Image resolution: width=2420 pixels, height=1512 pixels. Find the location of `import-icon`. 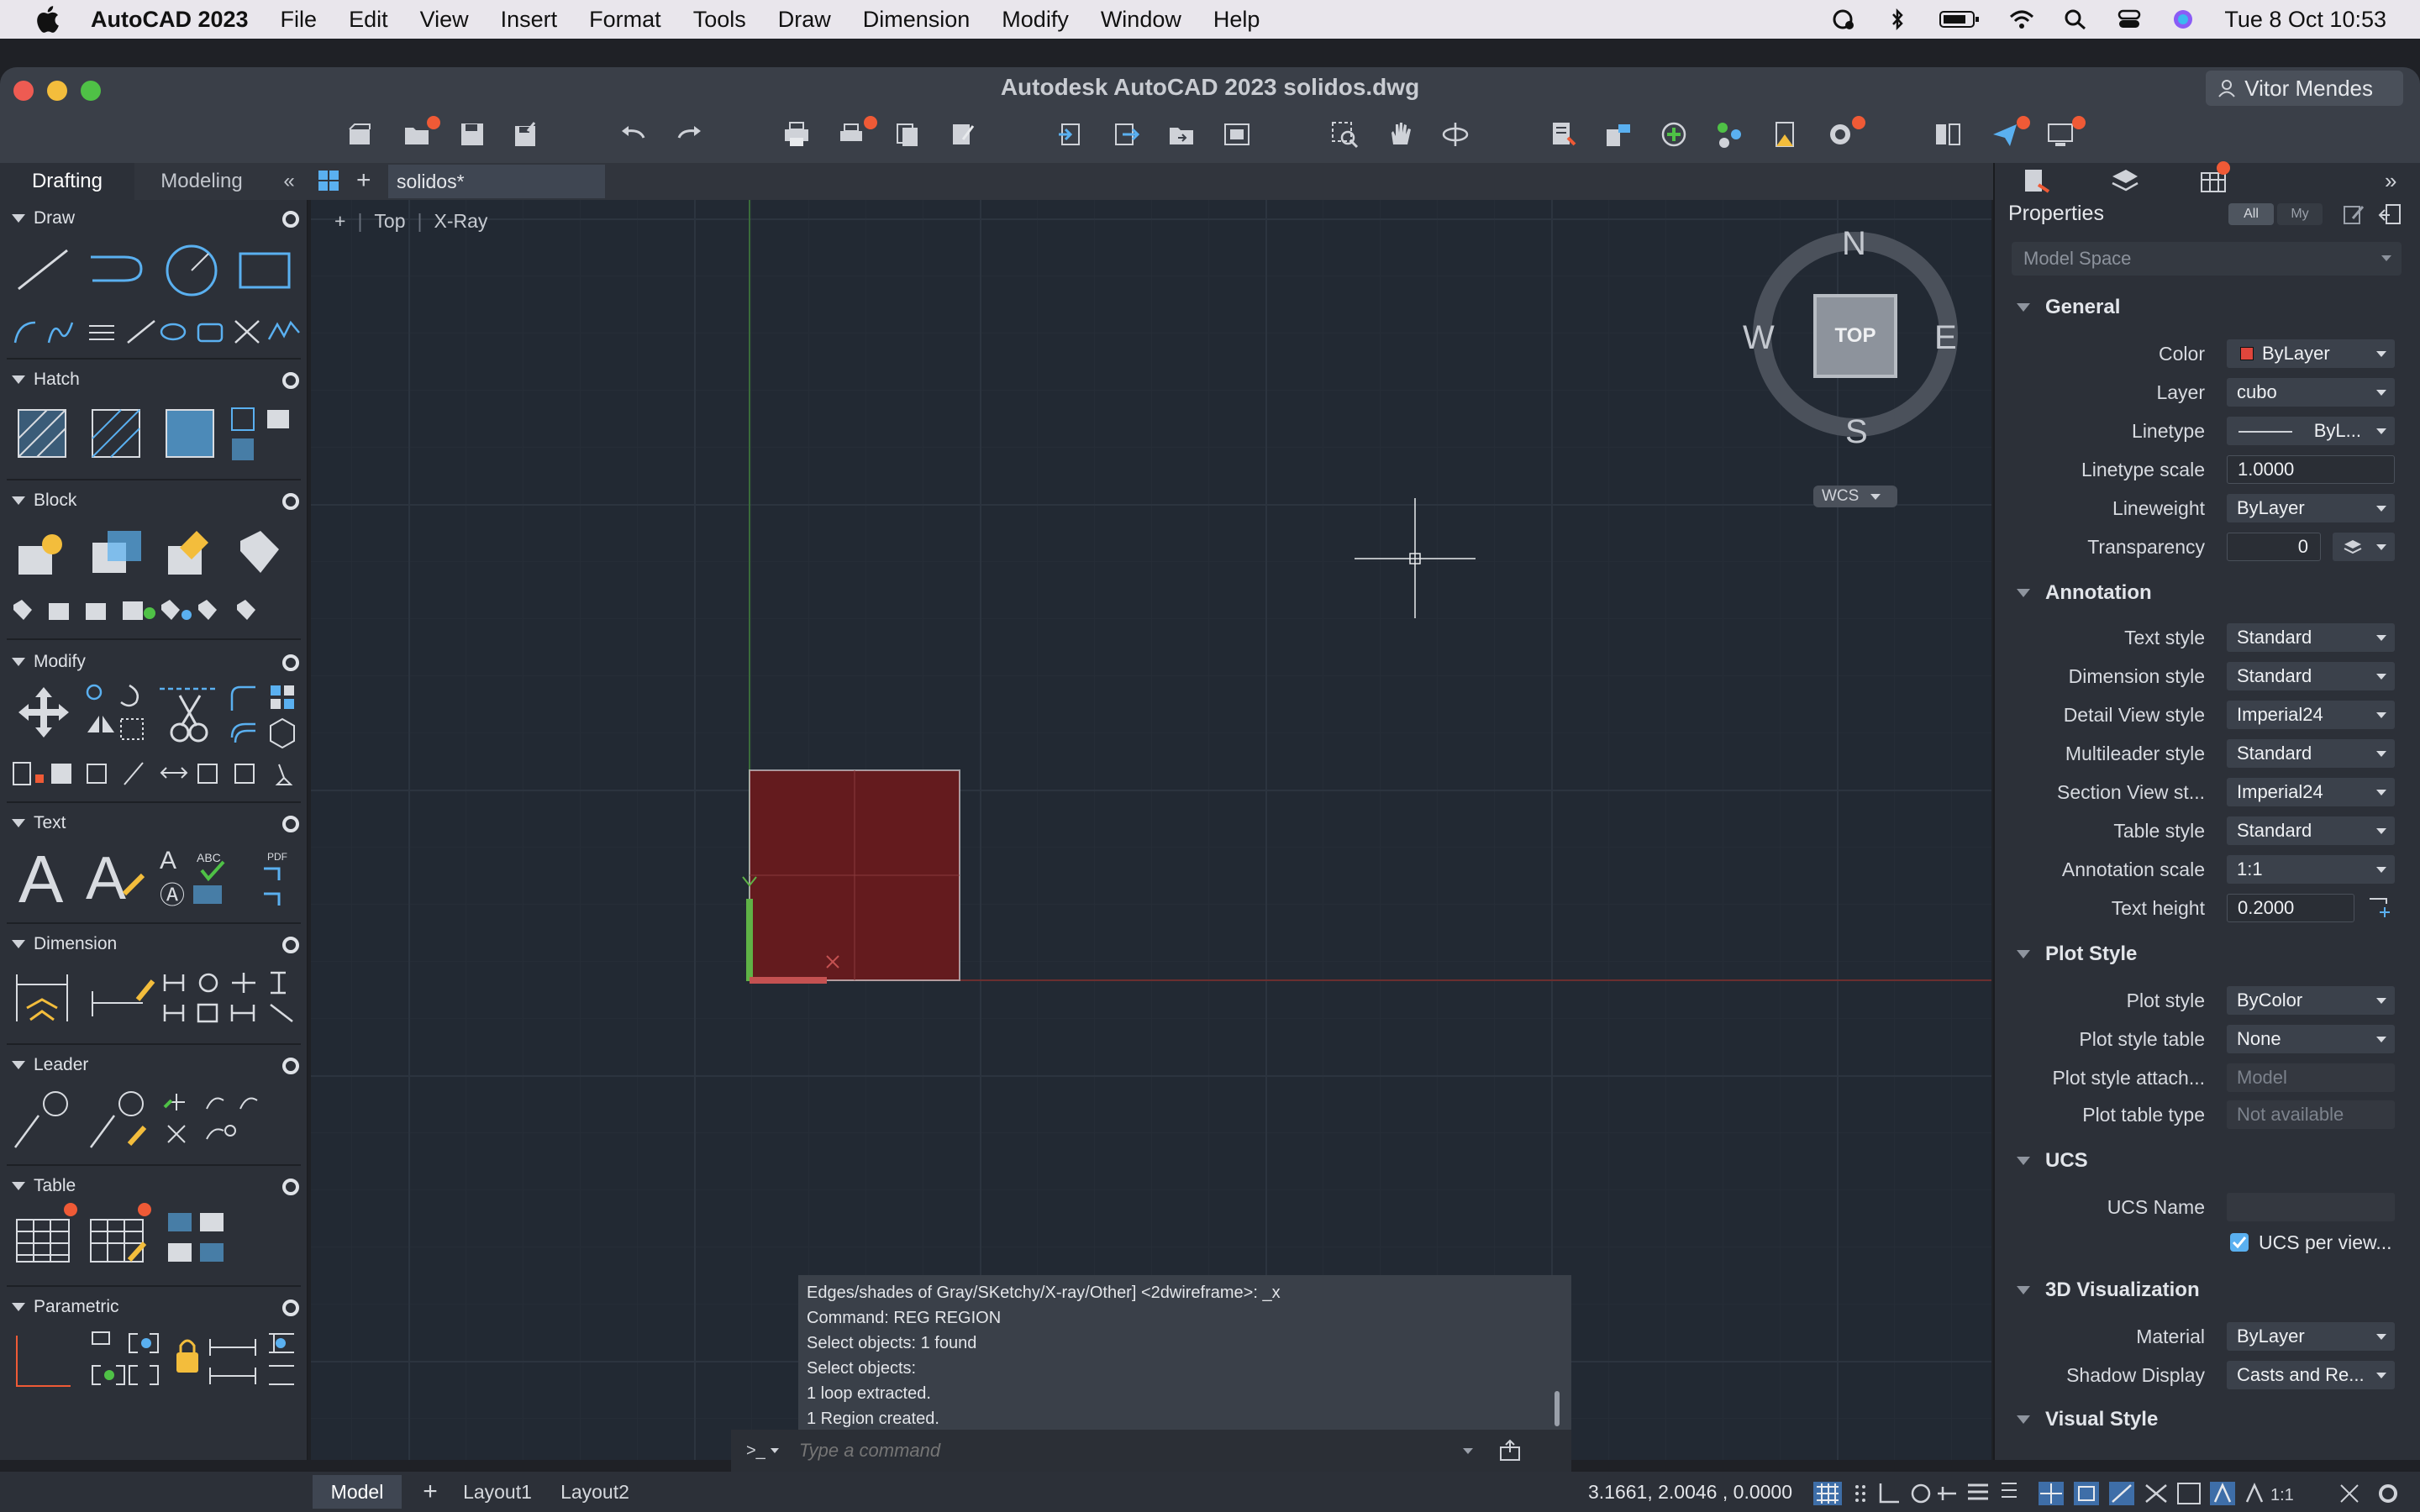

import-icon is located at coordinates (1071, 134).